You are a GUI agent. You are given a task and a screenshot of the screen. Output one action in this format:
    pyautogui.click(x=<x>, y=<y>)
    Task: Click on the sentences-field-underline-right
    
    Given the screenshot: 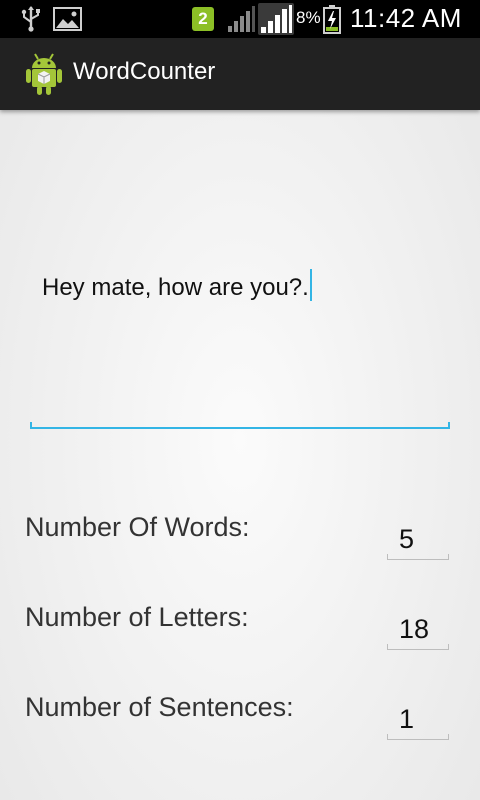 What is the action you would take?
    pyautogui.click(x=448, y=737)
    